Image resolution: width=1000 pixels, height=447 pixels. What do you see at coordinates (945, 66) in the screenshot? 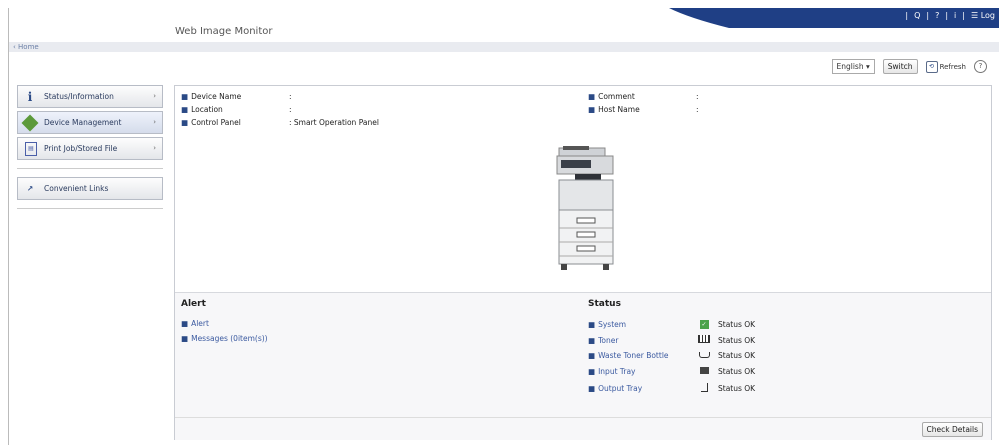
I see `refresh-button: ⟲ Refresh` at bounding box center [945, 66].